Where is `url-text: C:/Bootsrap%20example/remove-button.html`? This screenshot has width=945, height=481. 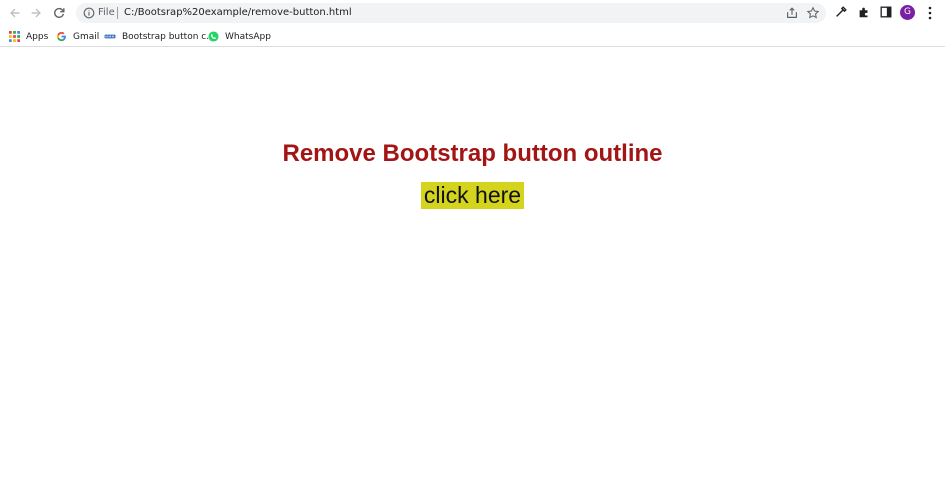 url-text: C:/Bootsrap%20example/remove-button.html is located at coordinates (238, 13).